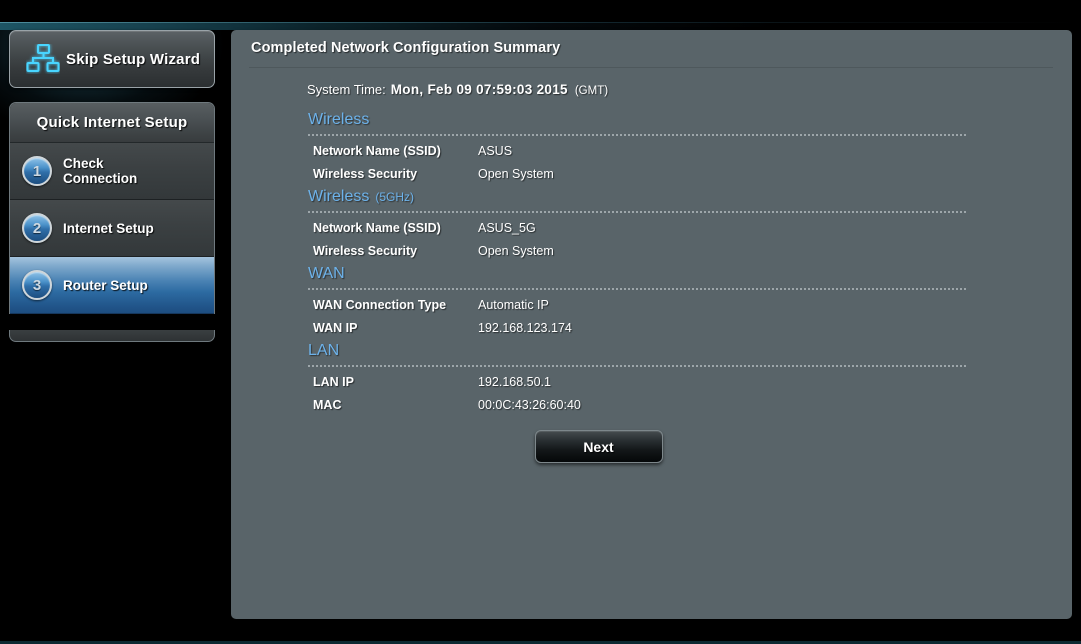  Describe the element at coordinates (591, 91) in the screenshot. I see `system-time-zone: (GMT)` at that location.